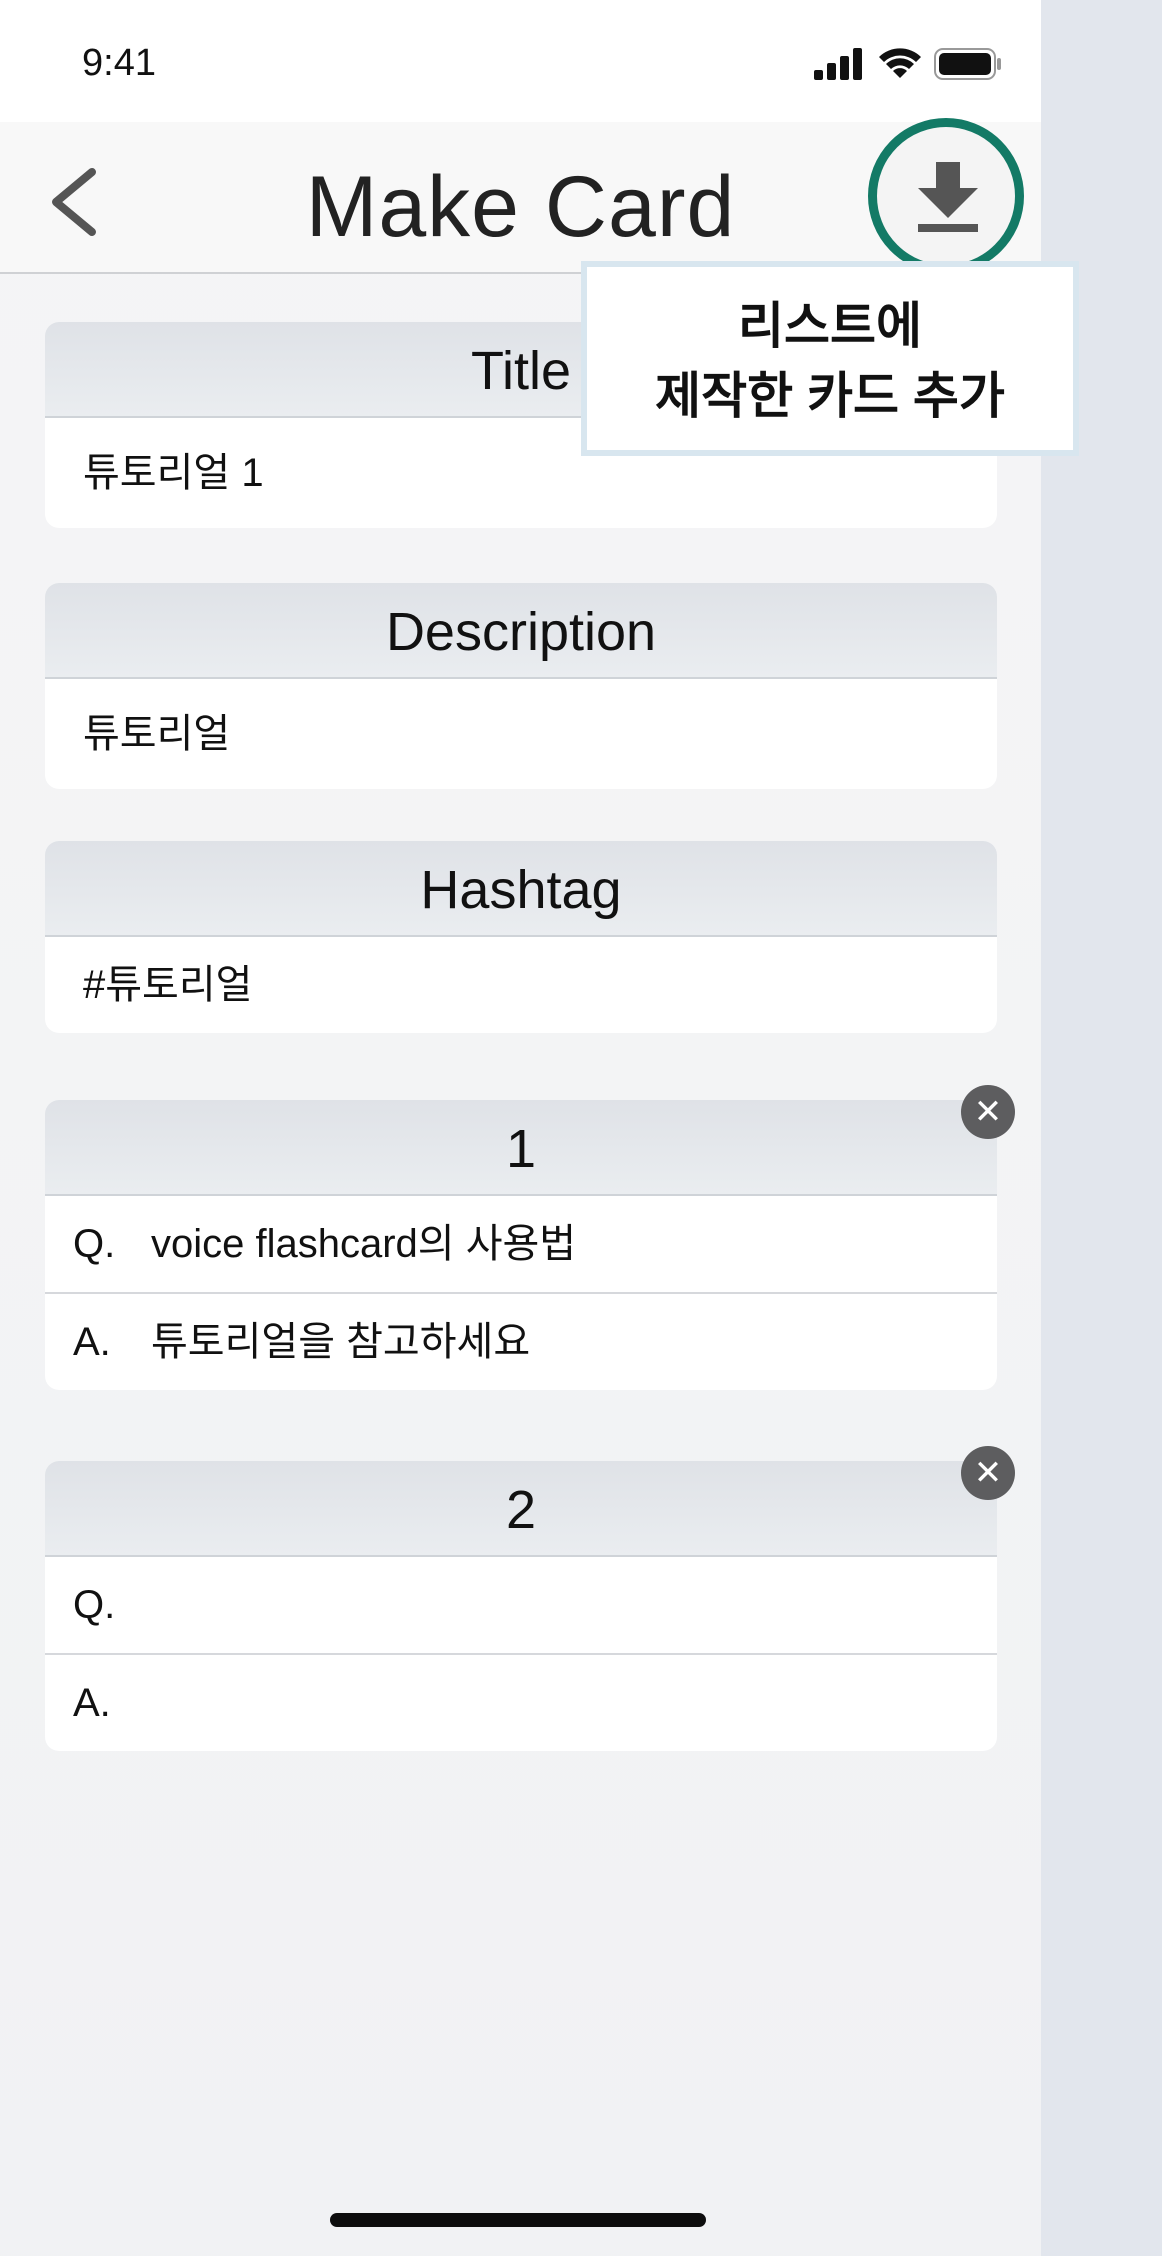  I want to click on battery-icon, so click(967, 64).